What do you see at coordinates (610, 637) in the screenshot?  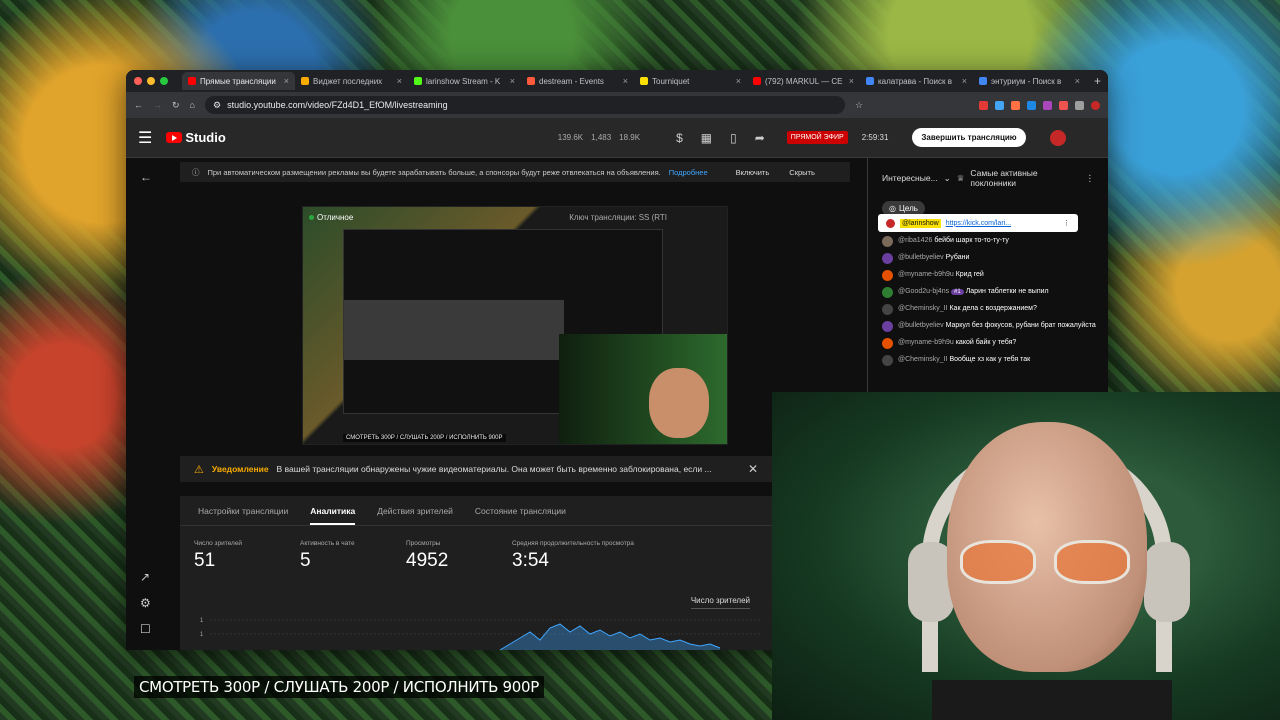 I see `spark-area` at bounding box center [610, 637].